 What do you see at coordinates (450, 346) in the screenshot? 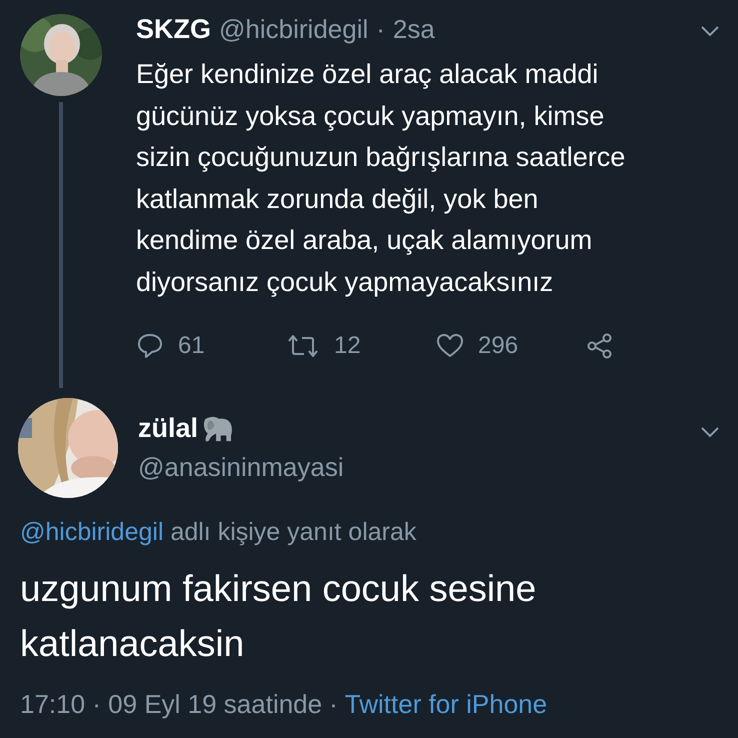
I see `heart-icon` at bounding box center [450, 346].